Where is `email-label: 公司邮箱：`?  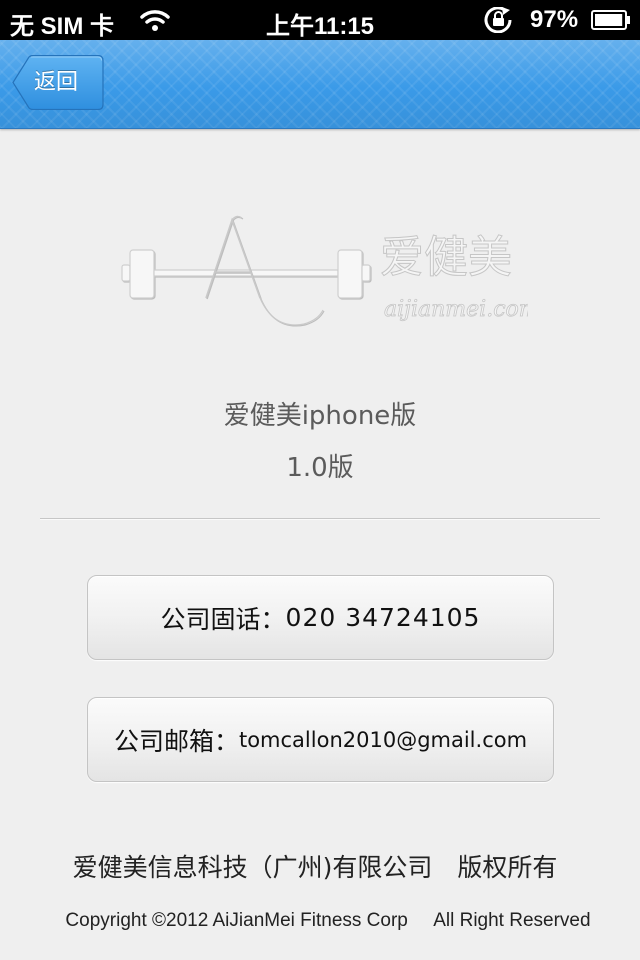
email-label: 公司邮箱： is located at coordinates (176, 741).